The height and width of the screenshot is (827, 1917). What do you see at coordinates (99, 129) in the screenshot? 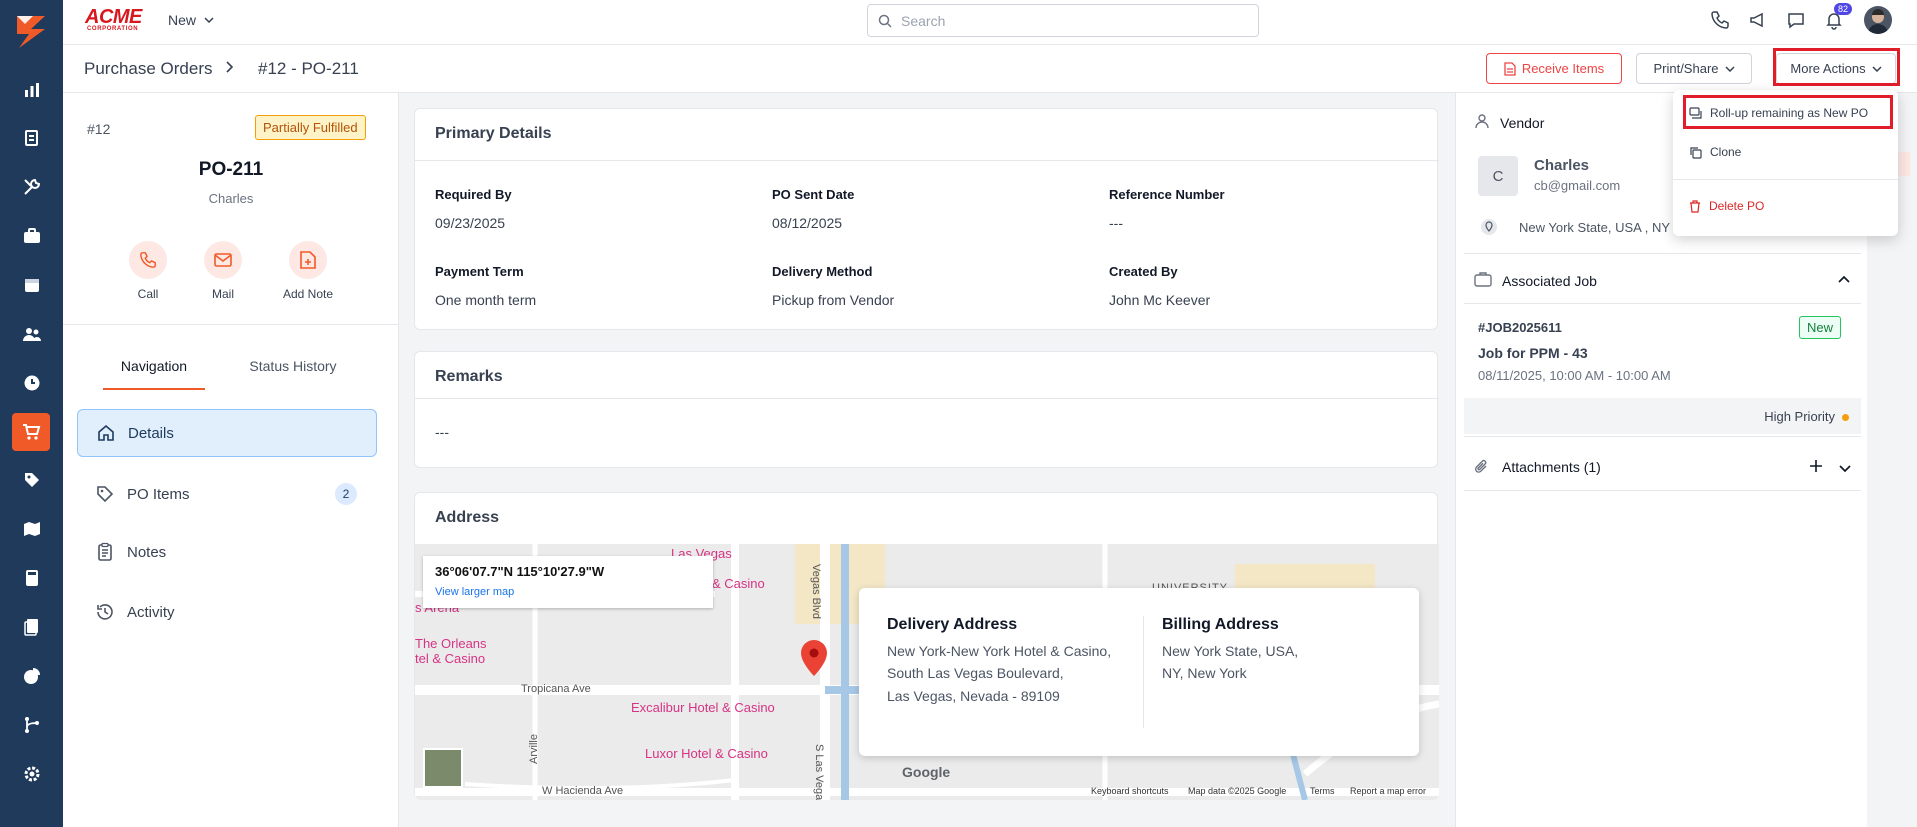
I see `po-number: #12` at bounding box center [99, 129].